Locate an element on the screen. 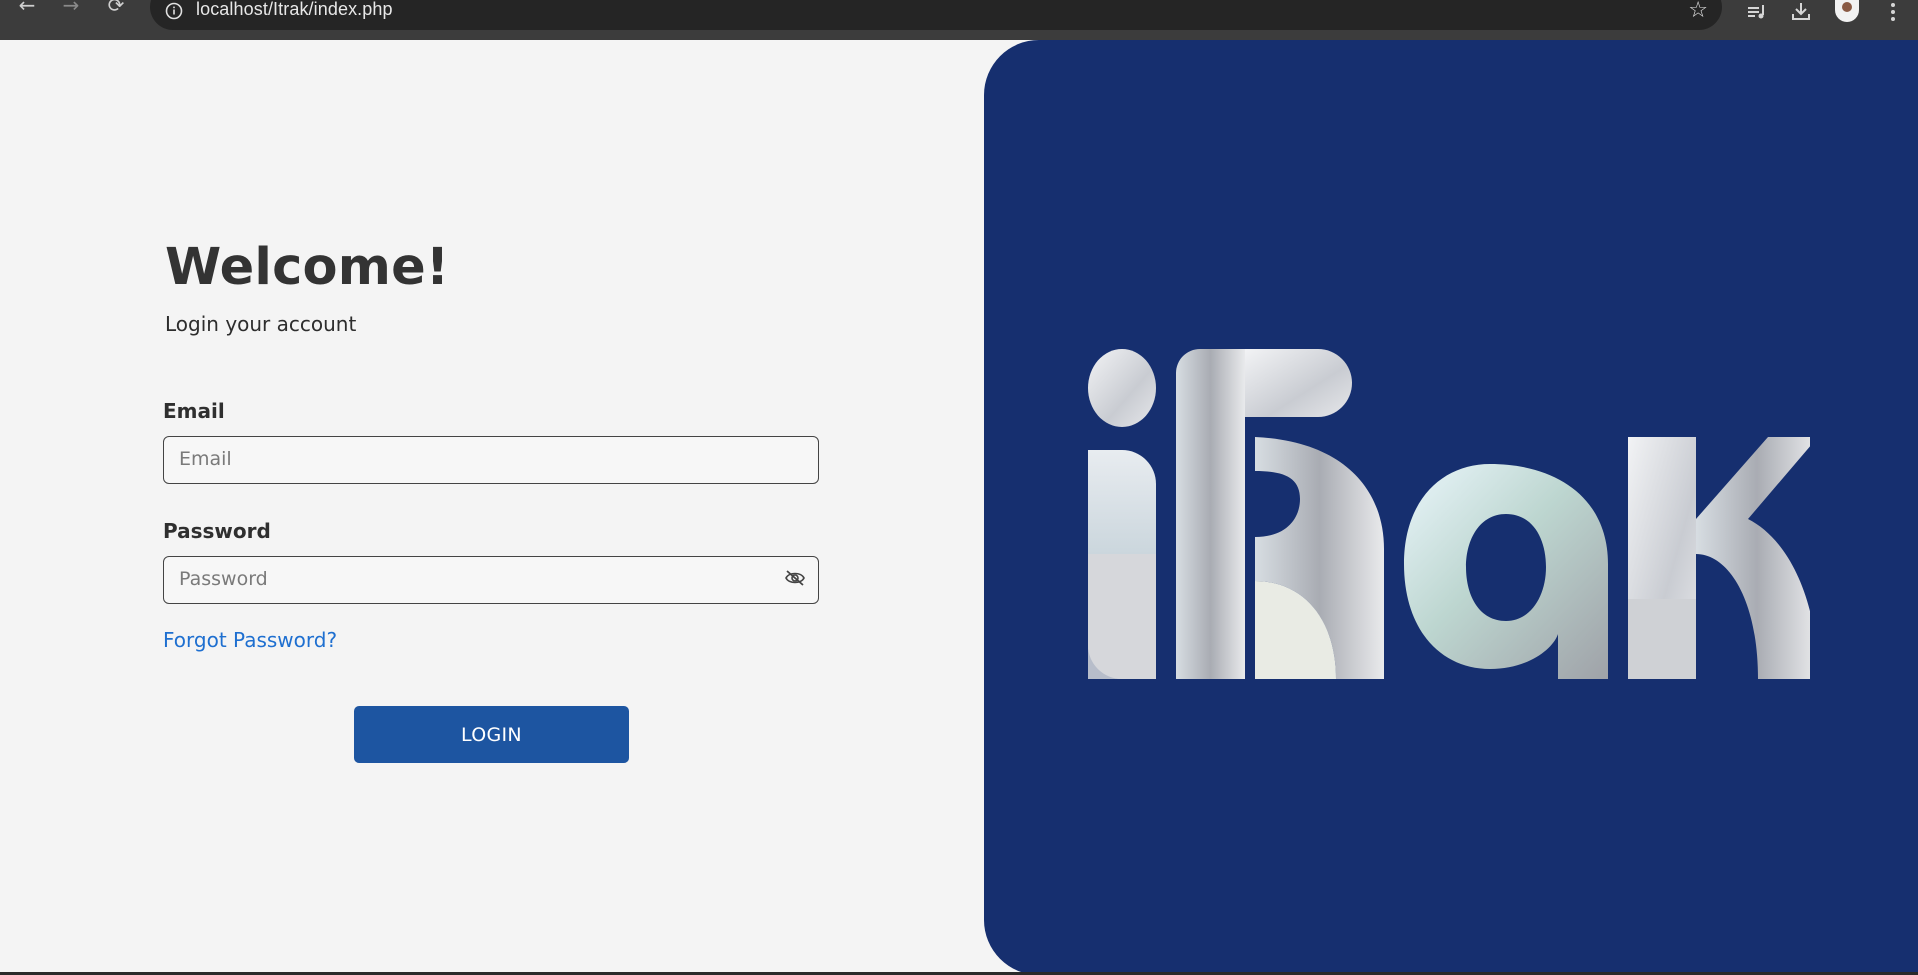 This screenshot has width=1918, height=975. reload-icon: ⟳ is located at coordinates (116, 8).